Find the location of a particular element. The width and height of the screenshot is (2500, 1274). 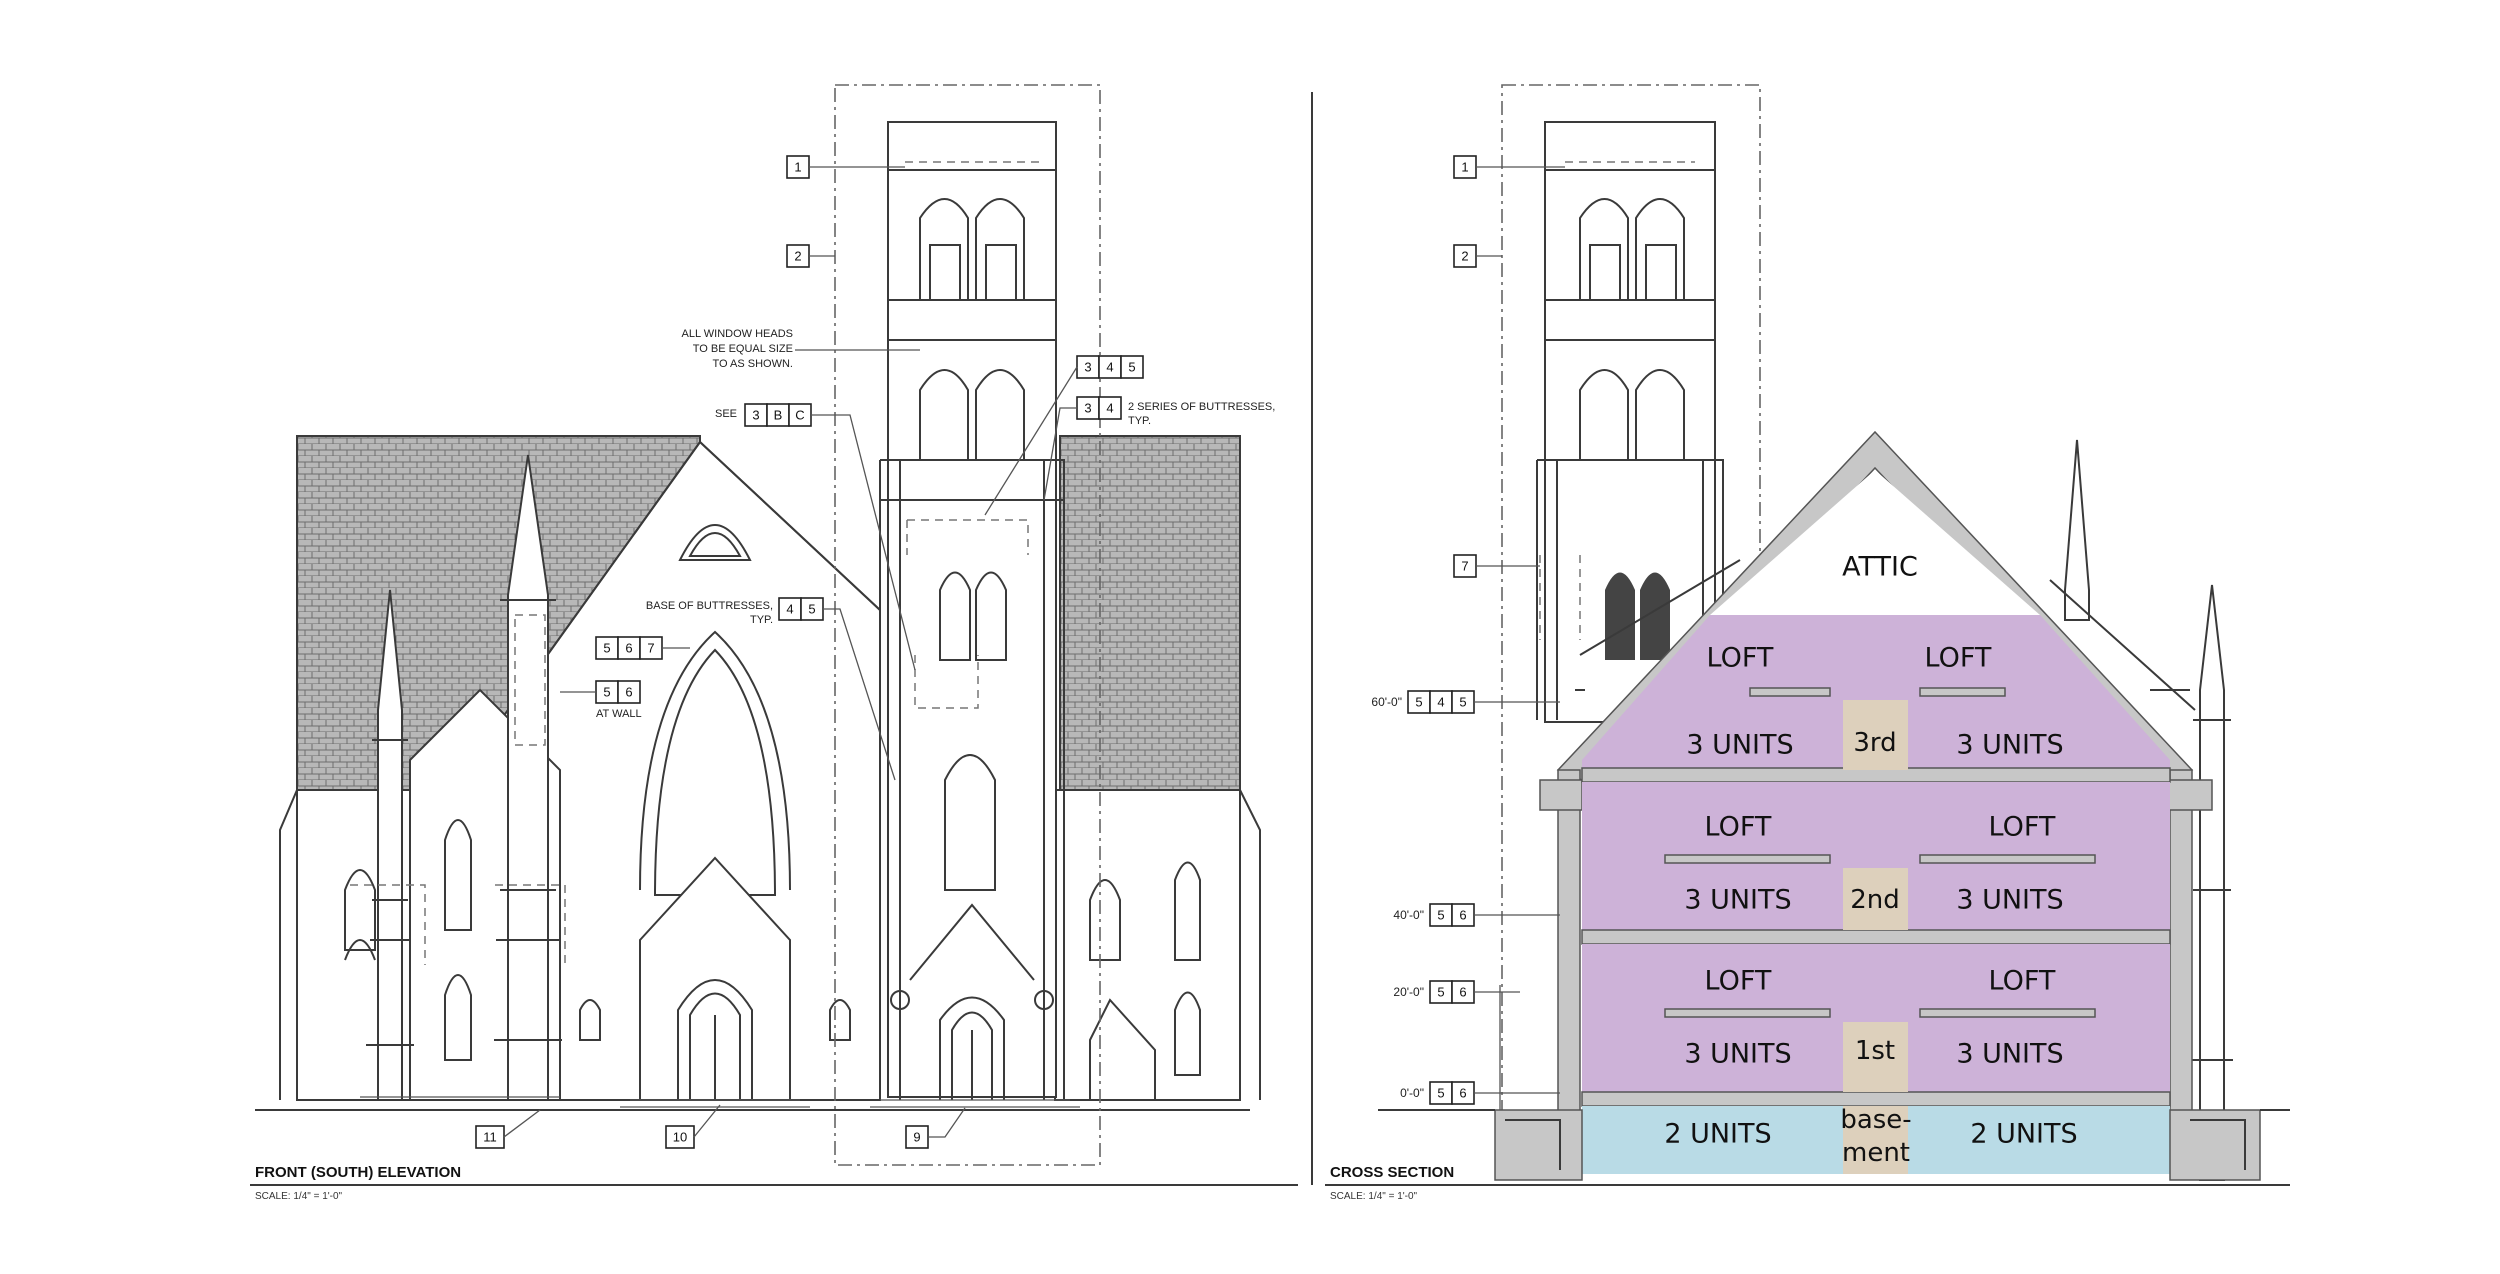

cross-section-title: CROSS SECTION is located at coordinates (1392, 1172).